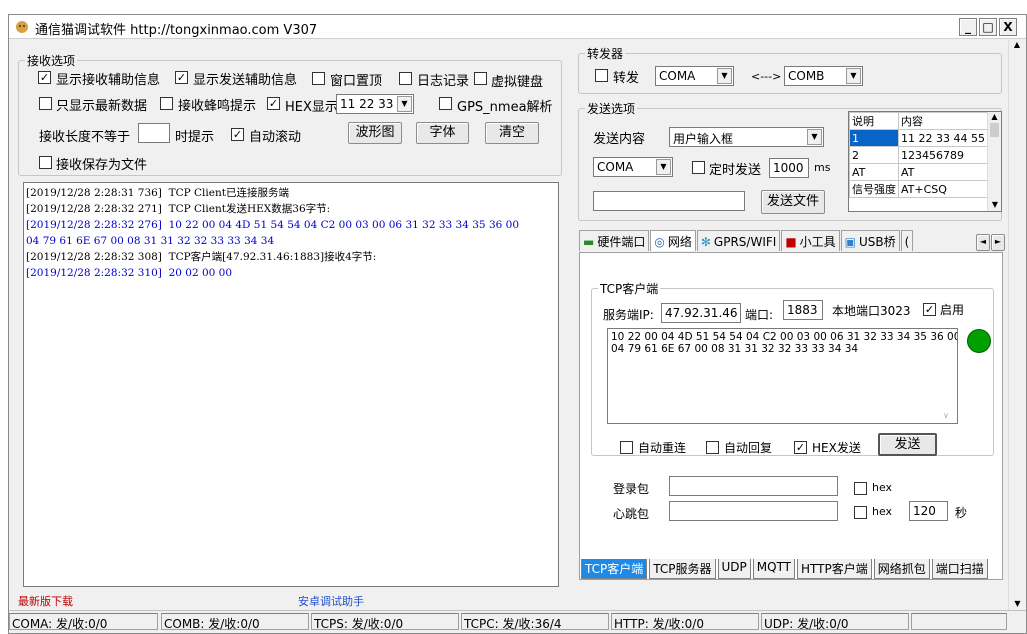 Image resolution: width=1027 pixels, height=634 pixels. I want to click on login-hex-checkbox, so click(860, 488).